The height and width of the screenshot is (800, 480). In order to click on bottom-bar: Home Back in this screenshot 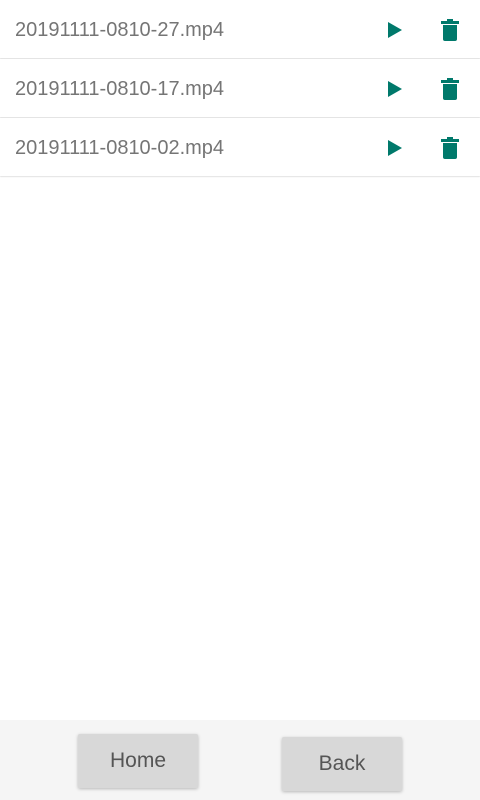, I will do `click(240, 760)`.